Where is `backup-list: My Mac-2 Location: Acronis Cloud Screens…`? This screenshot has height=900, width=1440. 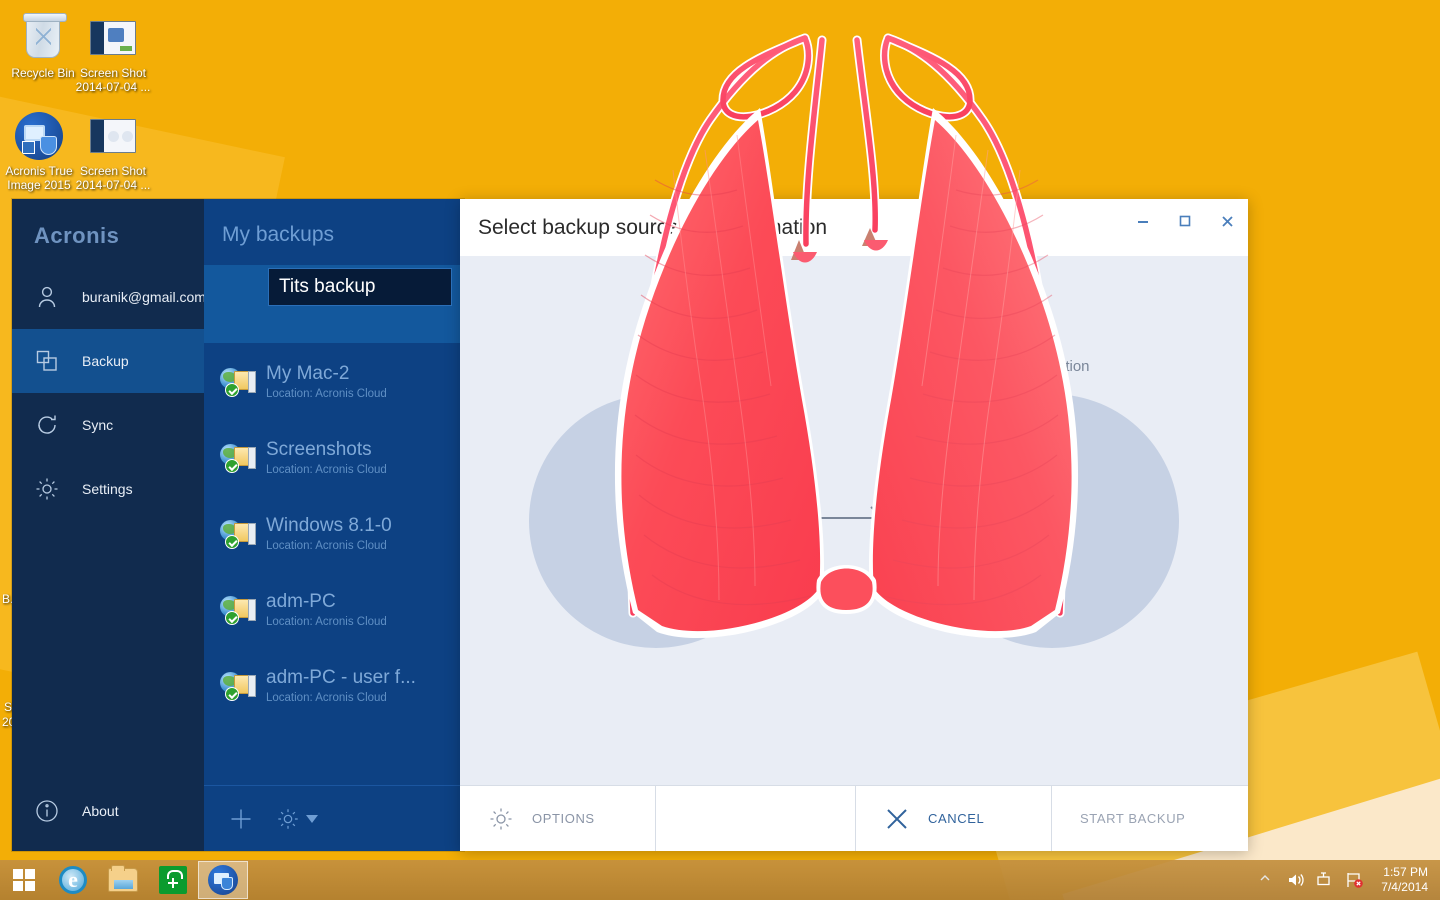 backup-list: My Mac-2 Location: Acronis Cloud Screens… is located at coordinates (334, 525).